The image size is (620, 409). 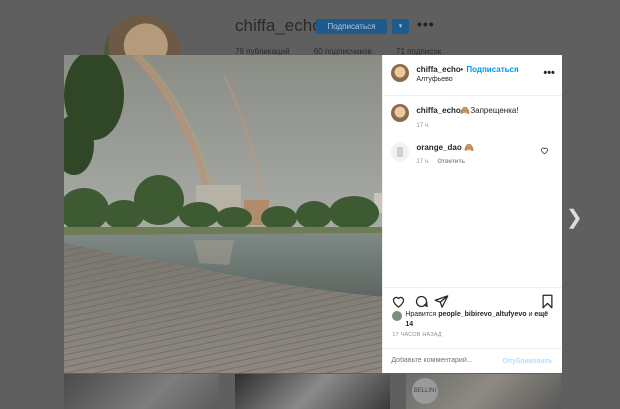 I want to click on profile-more-icon: •••, so click(x=426, y=24).